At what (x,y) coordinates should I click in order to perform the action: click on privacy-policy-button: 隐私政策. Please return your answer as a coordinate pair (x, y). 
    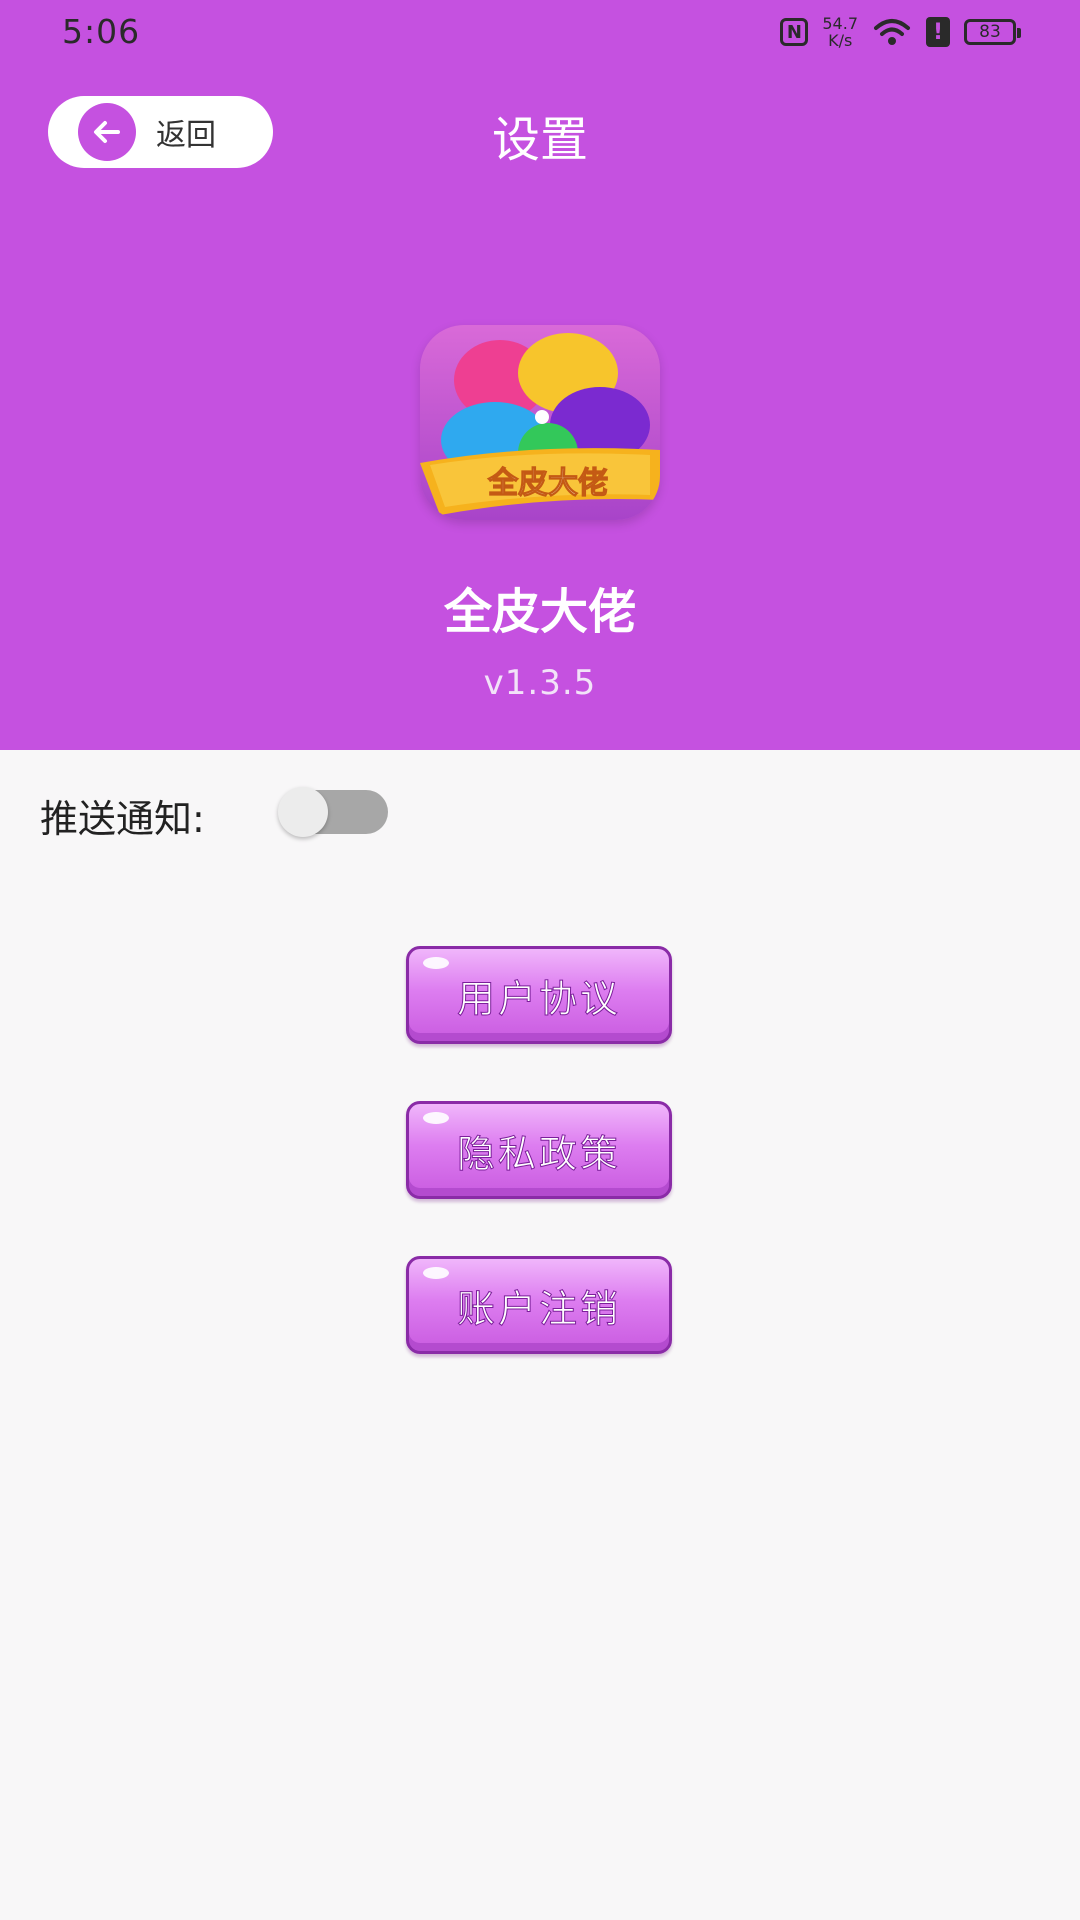
    Looking at the image, I should click on (539, 1150).